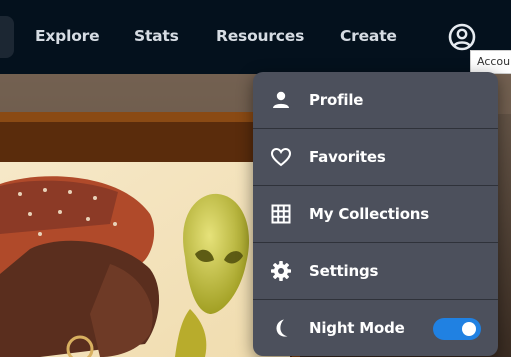  Describe the element at coordinates (368, 36) in the screenshot. I see `nav-link-create: Create` at that location.